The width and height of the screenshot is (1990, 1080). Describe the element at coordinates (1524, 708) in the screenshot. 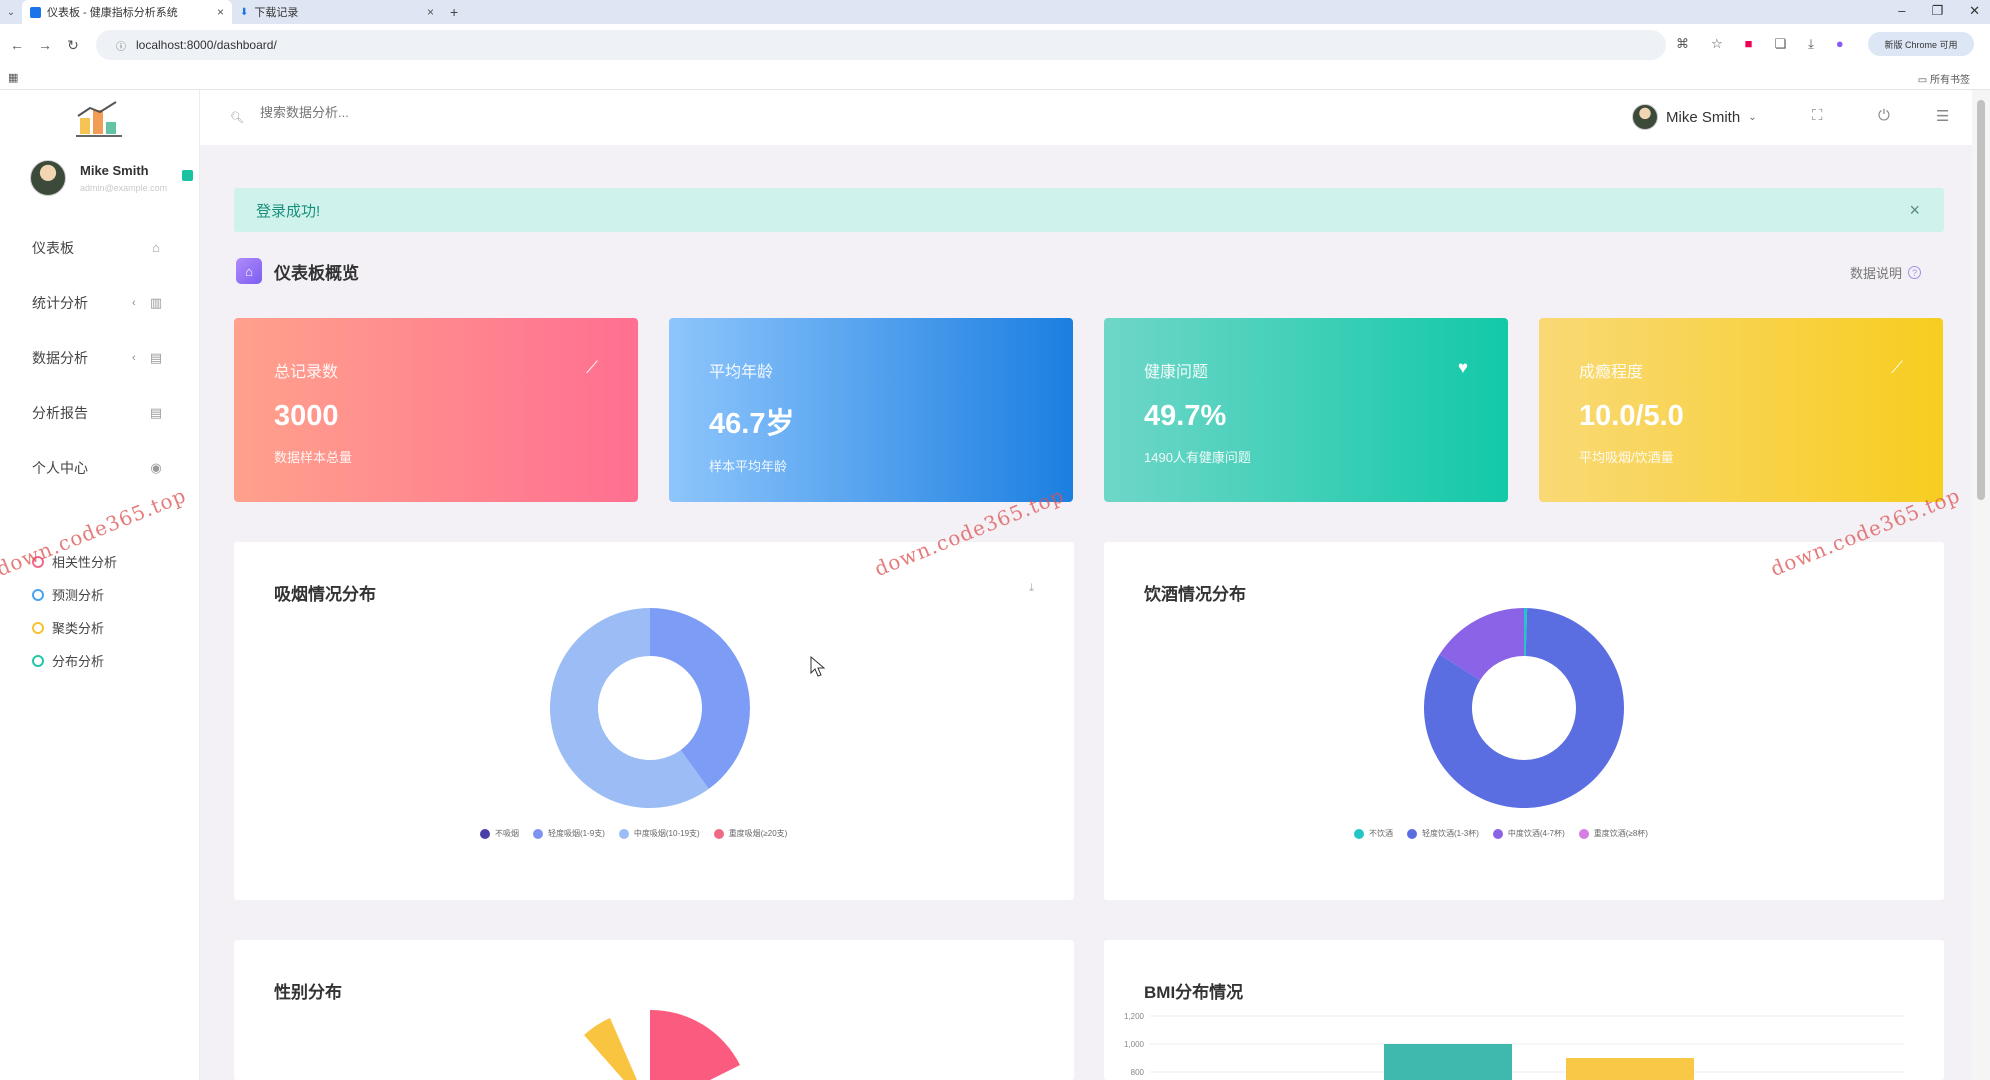

I see `drinking-donut-chart` at that location.